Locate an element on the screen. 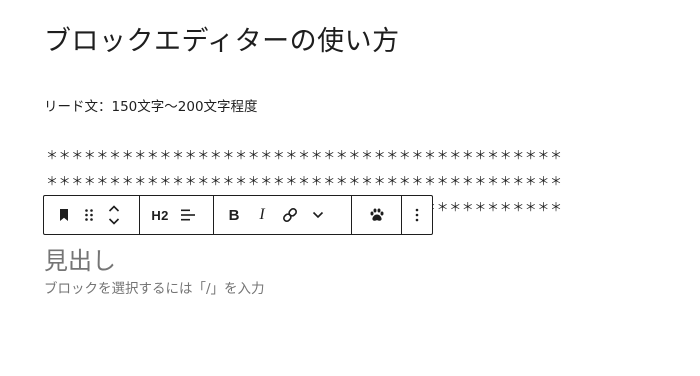  move-up-down-button is located at coordinates (114, 215).